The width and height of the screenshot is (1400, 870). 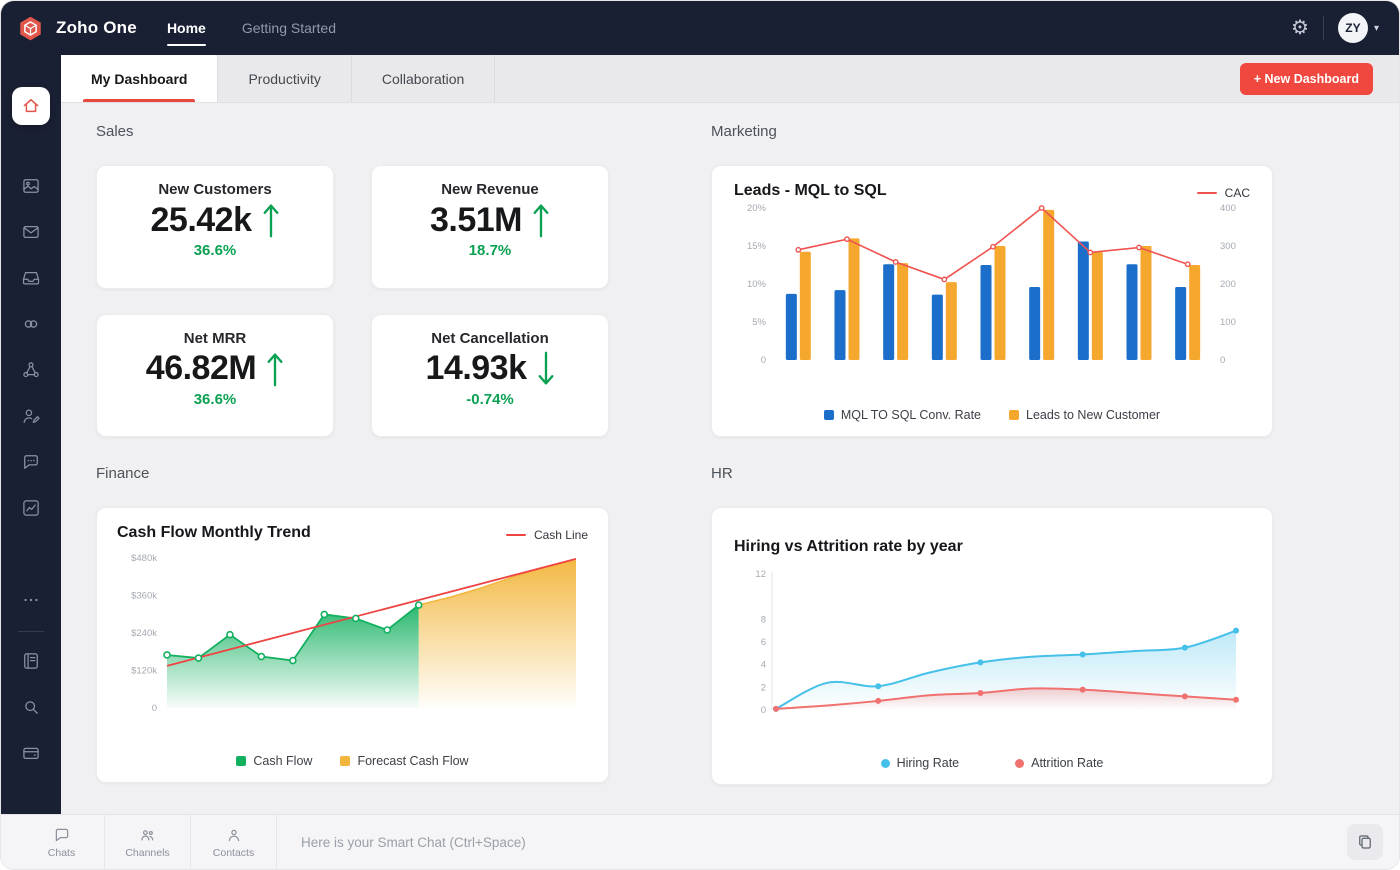 I want to click on svg-text: 5%, so click(x=759, y=322).